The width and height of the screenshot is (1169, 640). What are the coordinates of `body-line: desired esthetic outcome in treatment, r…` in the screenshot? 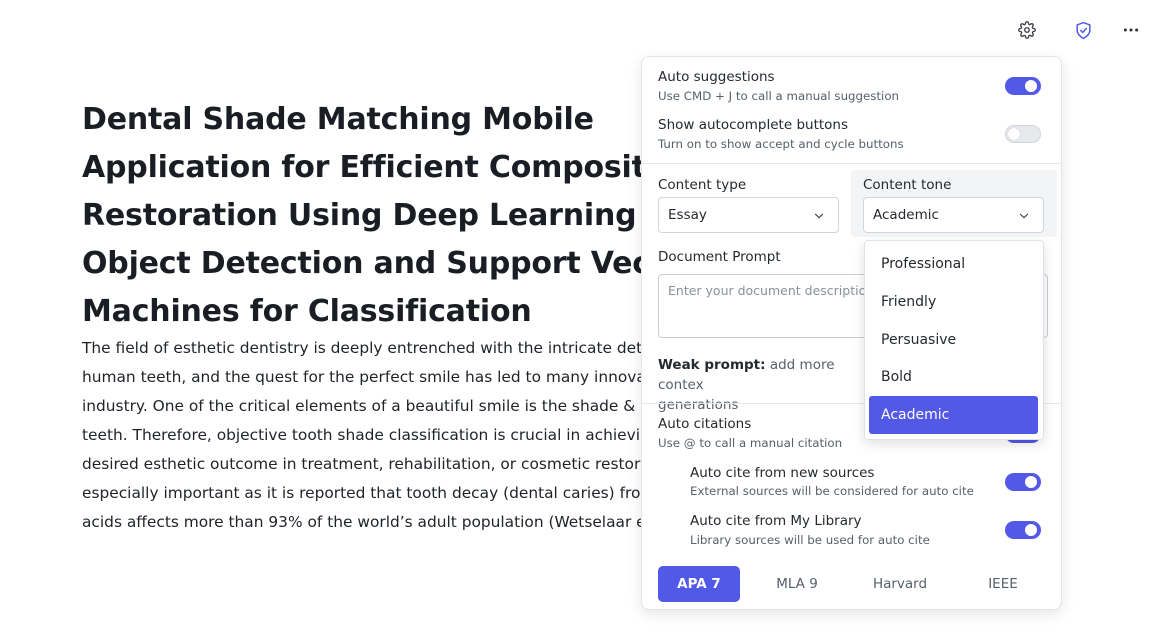 It's located at (371, 464).